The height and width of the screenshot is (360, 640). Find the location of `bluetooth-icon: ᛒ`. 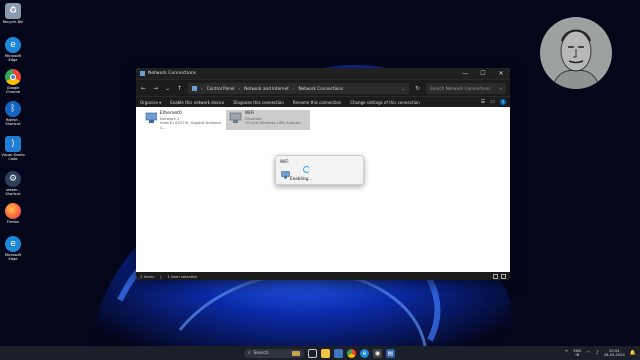

bluetooth-icon: ᛒ is located at coordinates (13, 109).